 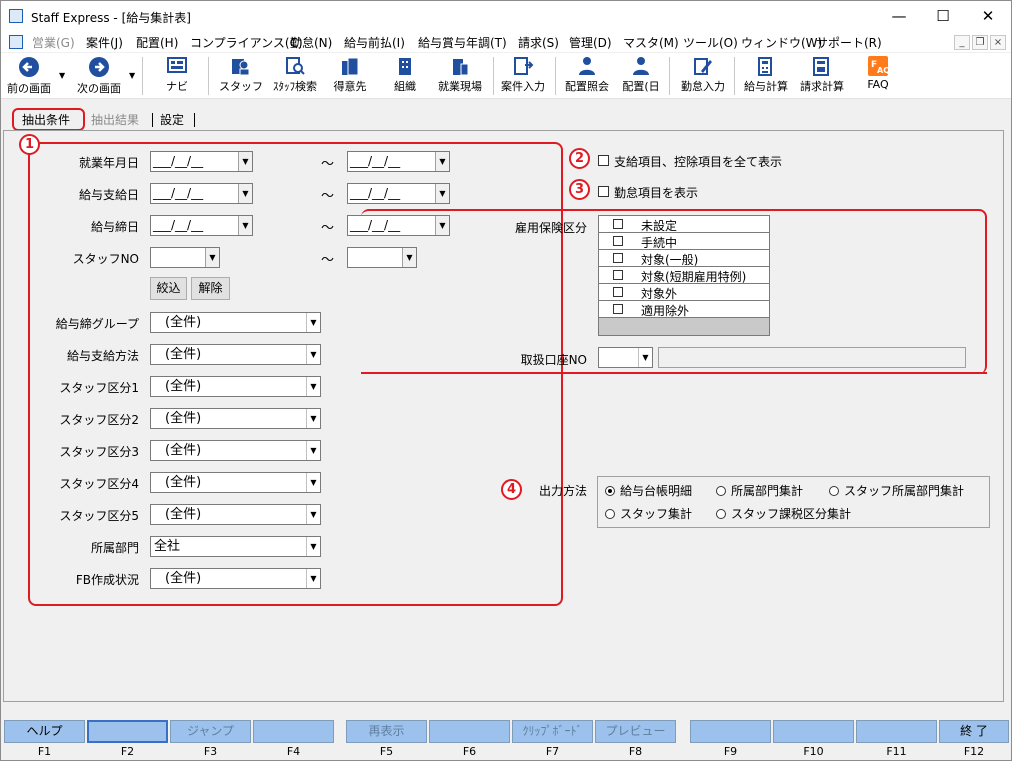 What do you see at coordinates (962, 42) in the screenshot?
I see `mdi-minimize-icon: _` at bounding box center [962, 42].